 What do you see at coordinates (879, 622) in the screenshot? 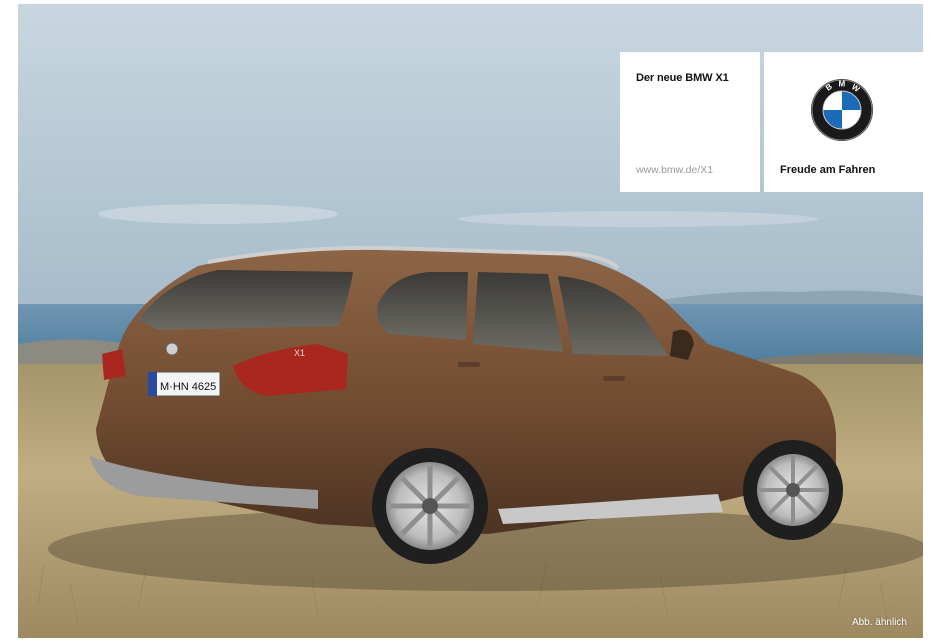
I see `image-disclaimer: Abb. ähnlich` at bounding box center [879, 622].